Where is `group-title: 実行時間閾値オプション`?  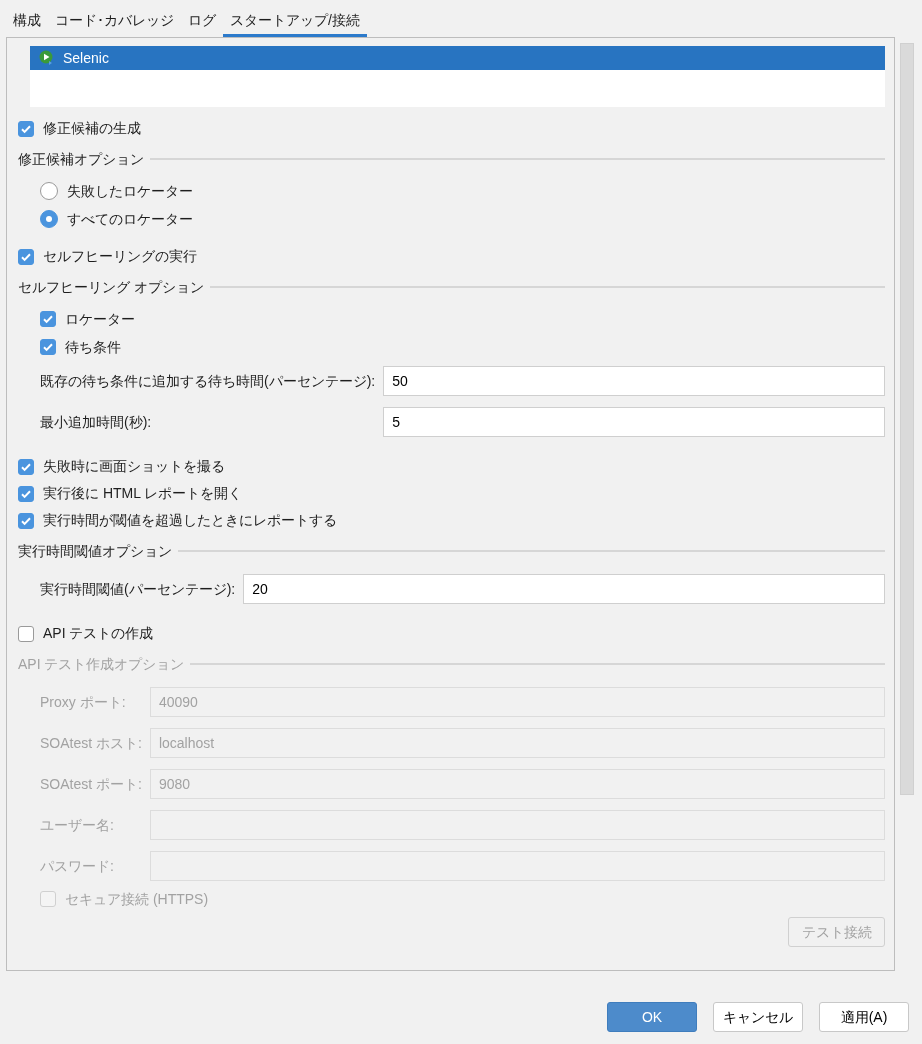 group-title: 実行時間閾値オプション is located at coordinates (95, 551).